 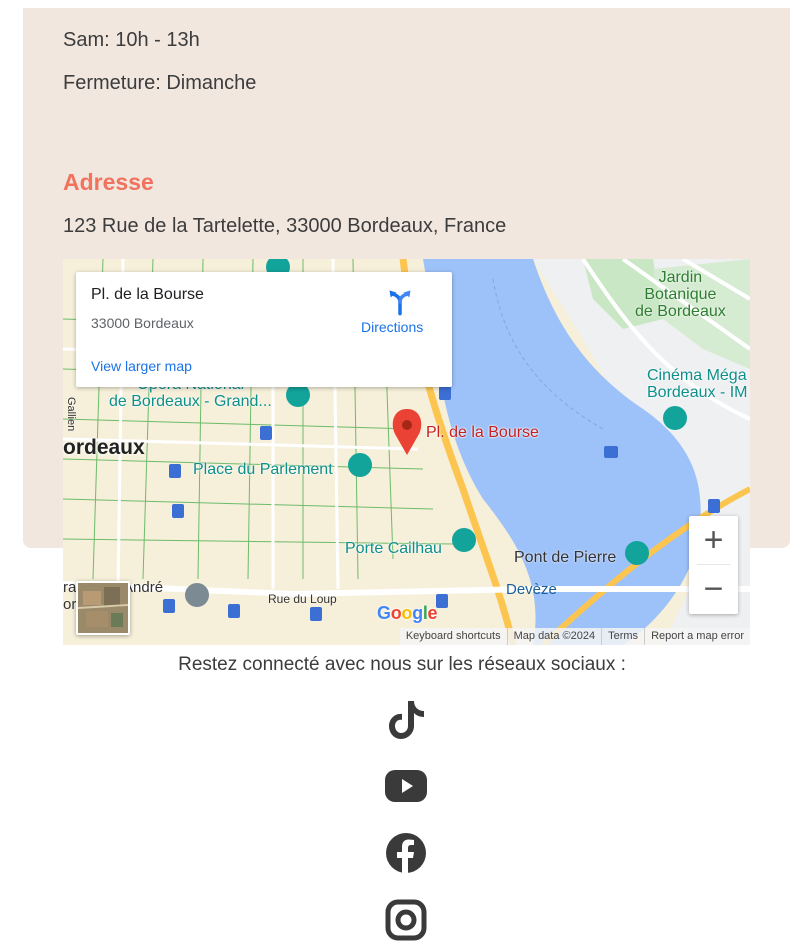 I want to click on zoom-out-button: −, so click(x=713, y=589).